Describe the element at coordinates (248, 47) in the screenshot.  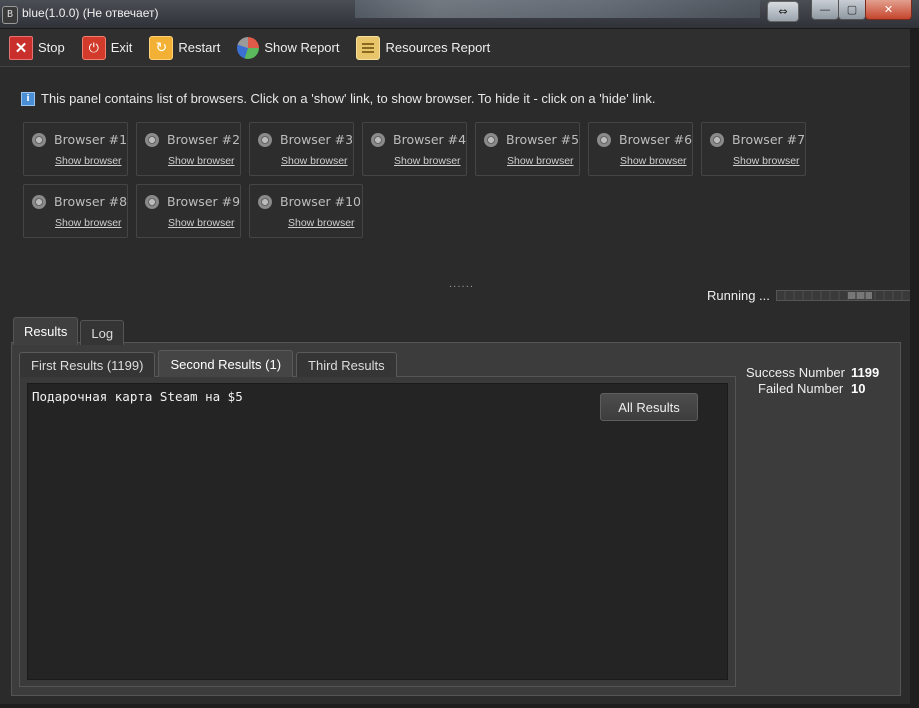
I see `pie-chart-icon` at that location.